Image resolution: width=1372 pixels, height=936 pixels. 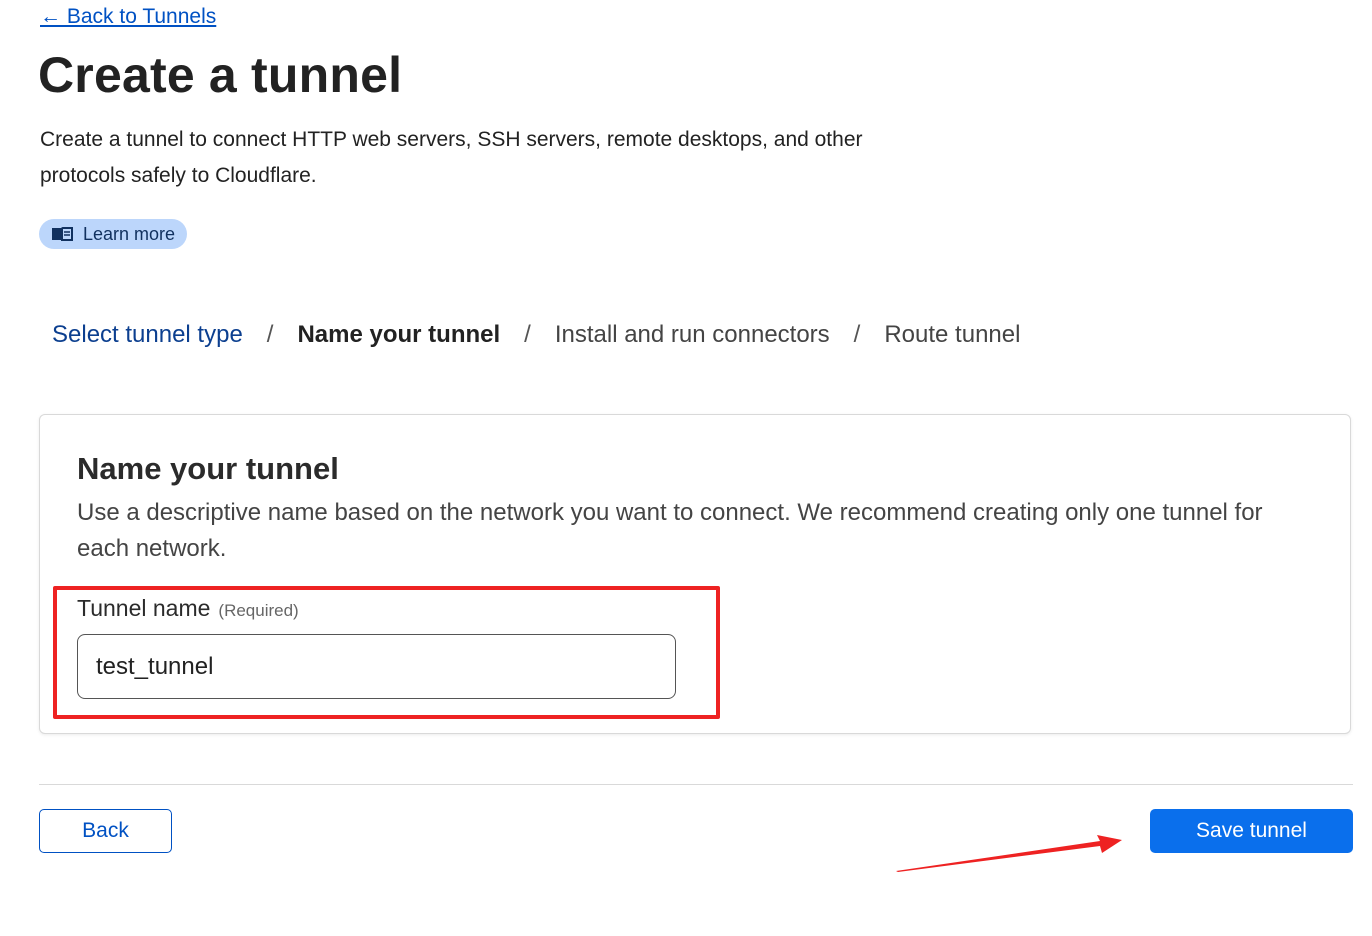 I want to click on step-route-tunnel: Route tunnel, so click(x=952, y=334).